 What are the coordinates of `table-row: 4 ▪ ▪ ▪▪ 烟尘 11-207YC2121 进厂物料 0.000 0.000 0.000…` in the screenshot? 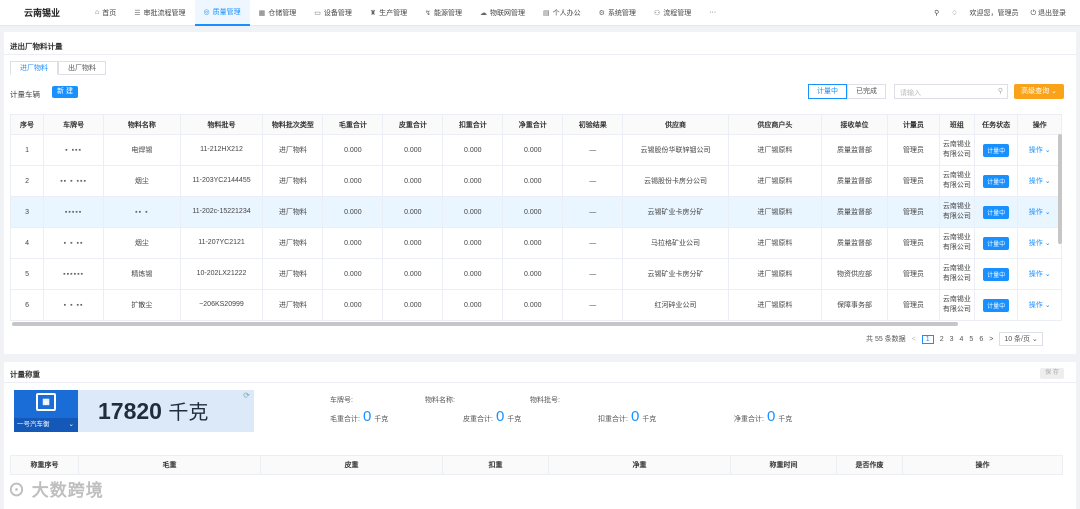 It's located at (535, 243).